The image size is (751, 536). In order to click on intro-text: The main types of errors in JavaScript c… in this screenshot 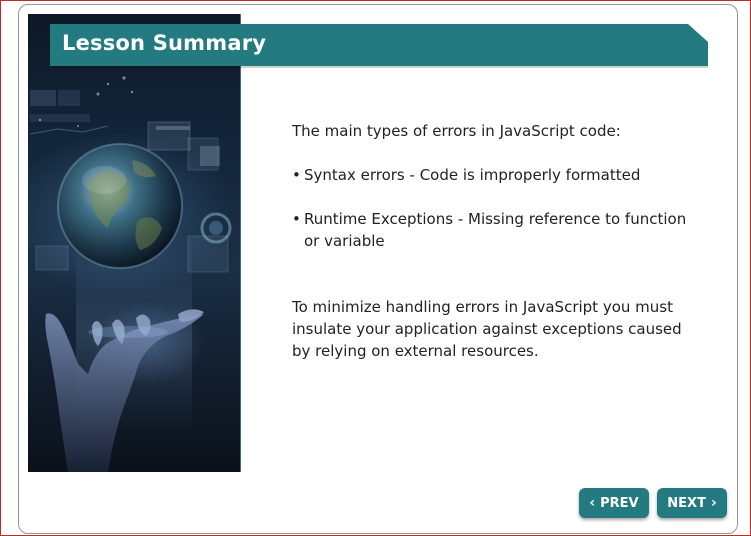, I will do `click(456, 131)`.